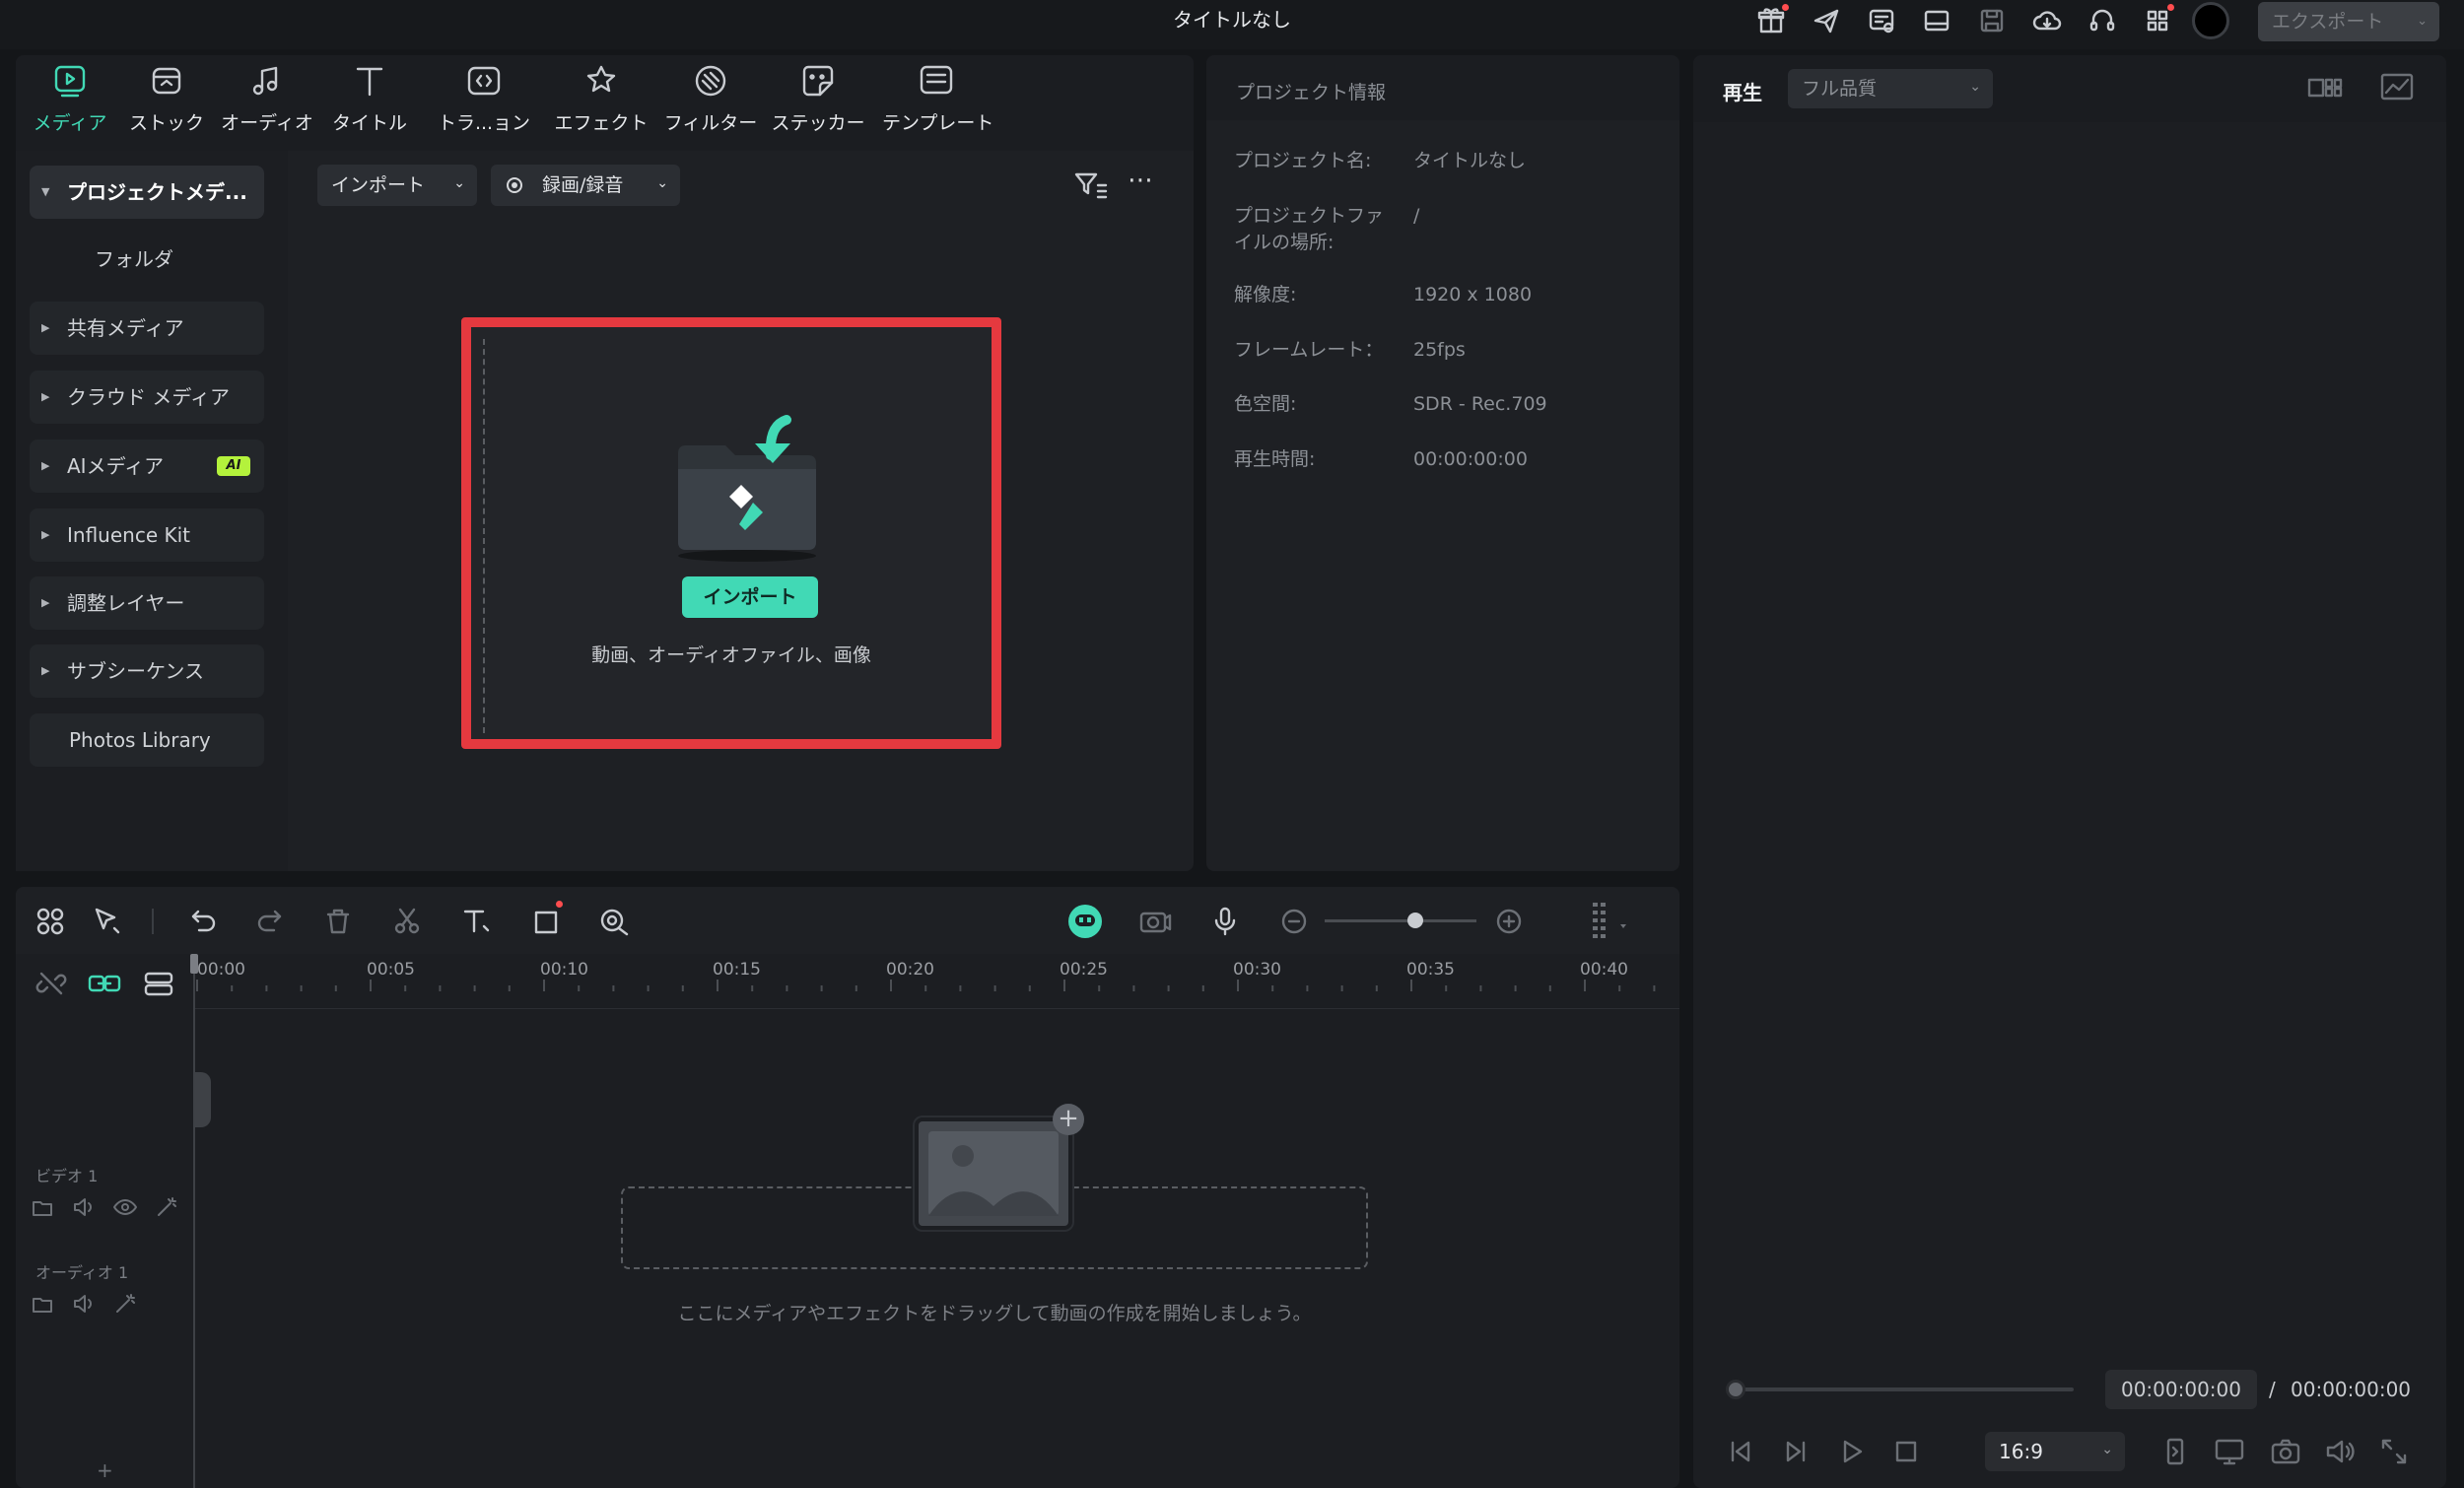 The height and width of the screenshot is (1488, 2464). Describe the element at coordinates (166, 103) in the screenshot. I see `tool-stock: ストック` at that location.